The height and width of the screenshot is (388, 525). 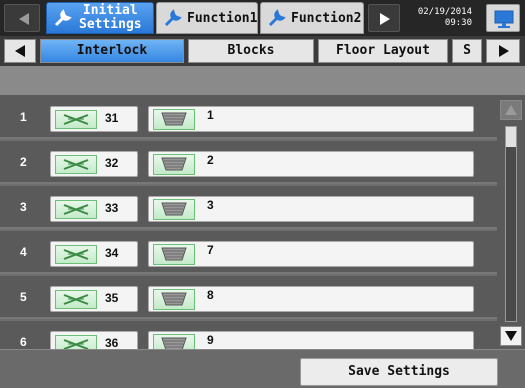 I want to click on monitor-icon, so click(x=504, y=19).